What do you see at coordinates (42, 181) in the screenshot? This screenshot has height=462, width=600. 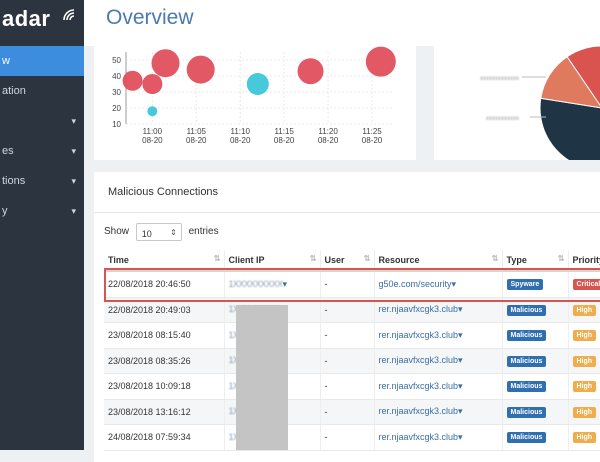 I see `sidebar-item-4: tions ▾` at bounding box center [42, 181].